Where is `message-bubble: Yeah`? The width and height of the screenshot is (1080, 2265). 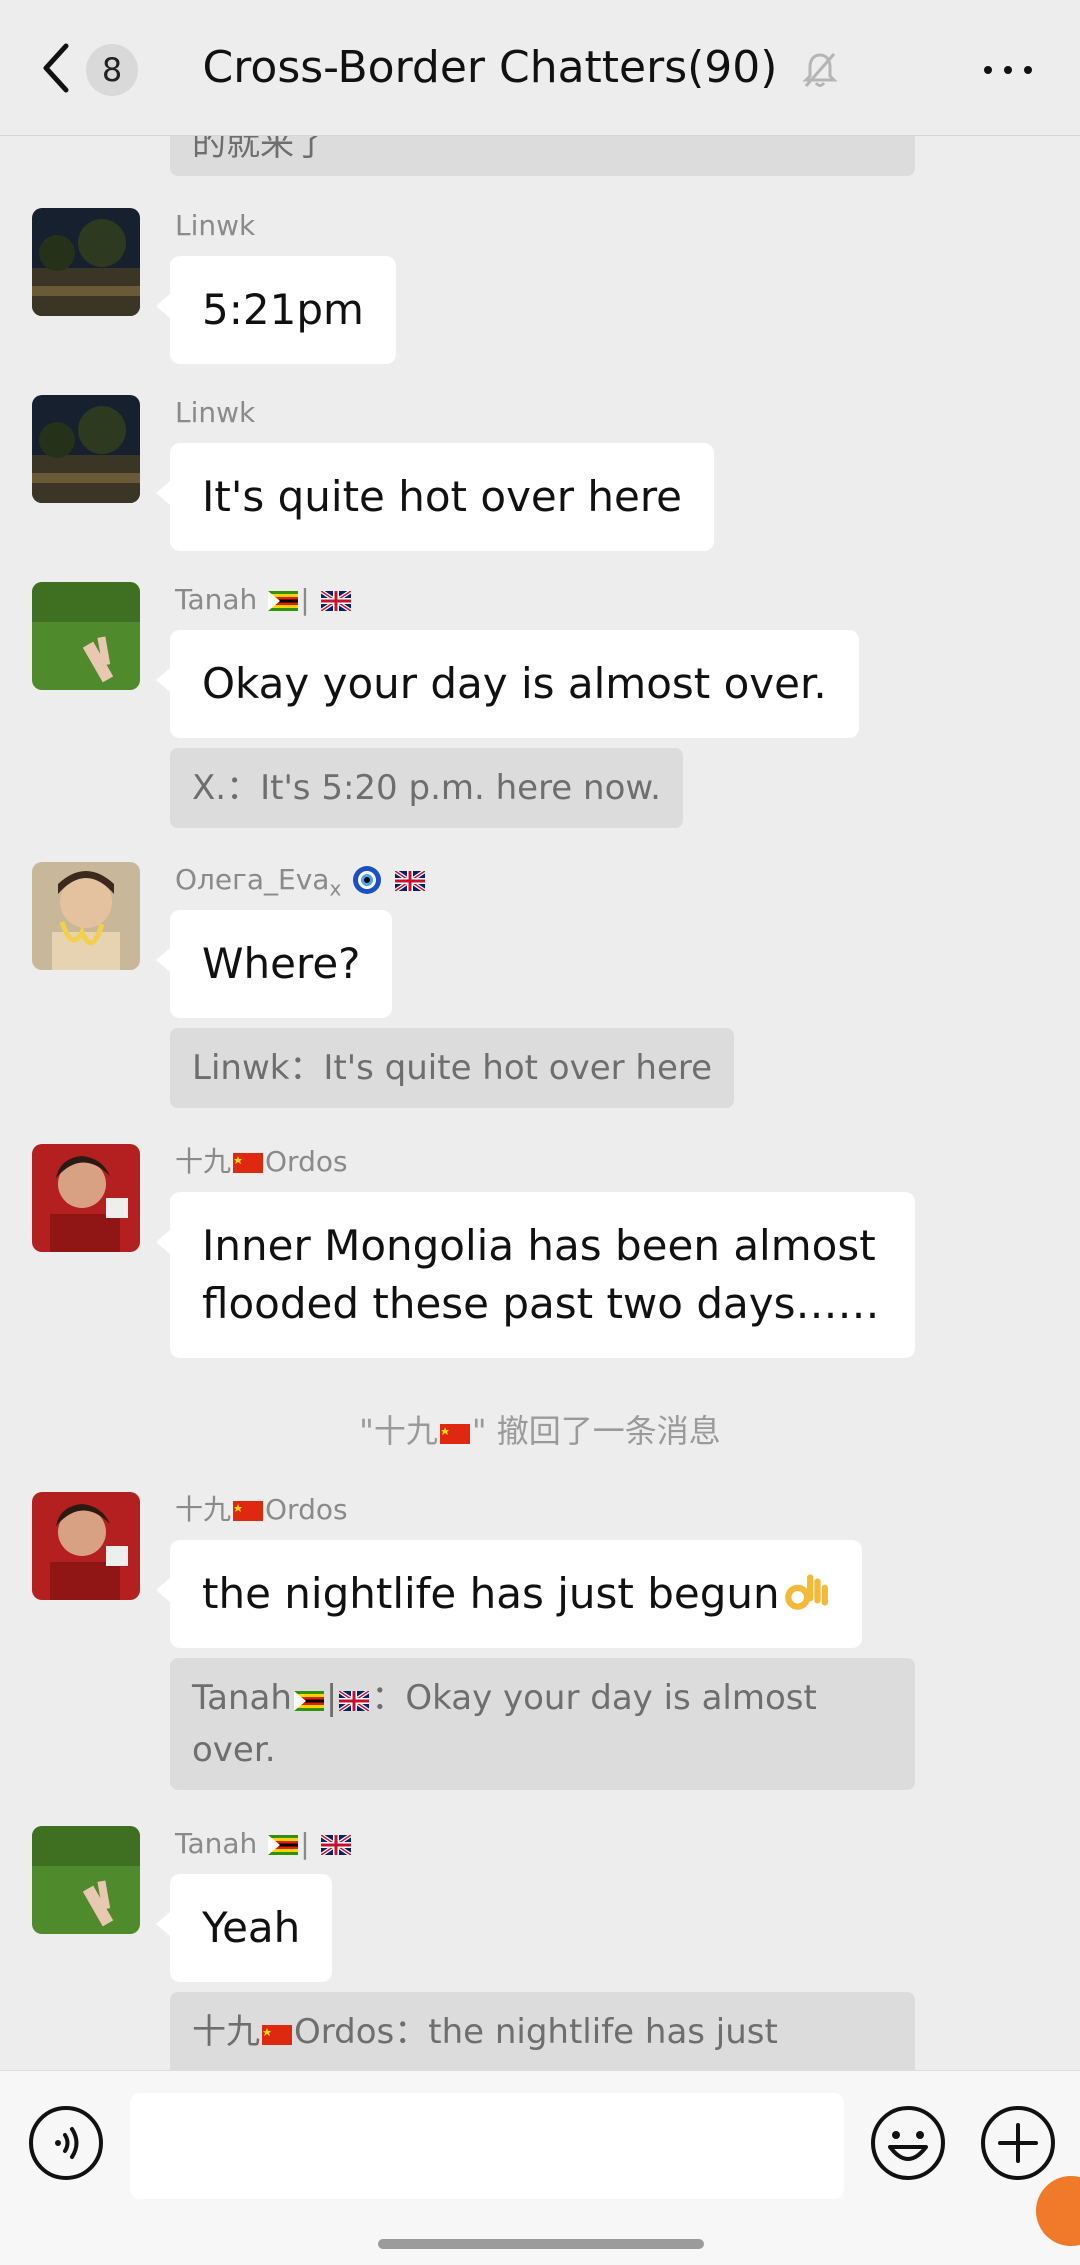
message-bubble: Yeah is located at coordinates (244, 1928).